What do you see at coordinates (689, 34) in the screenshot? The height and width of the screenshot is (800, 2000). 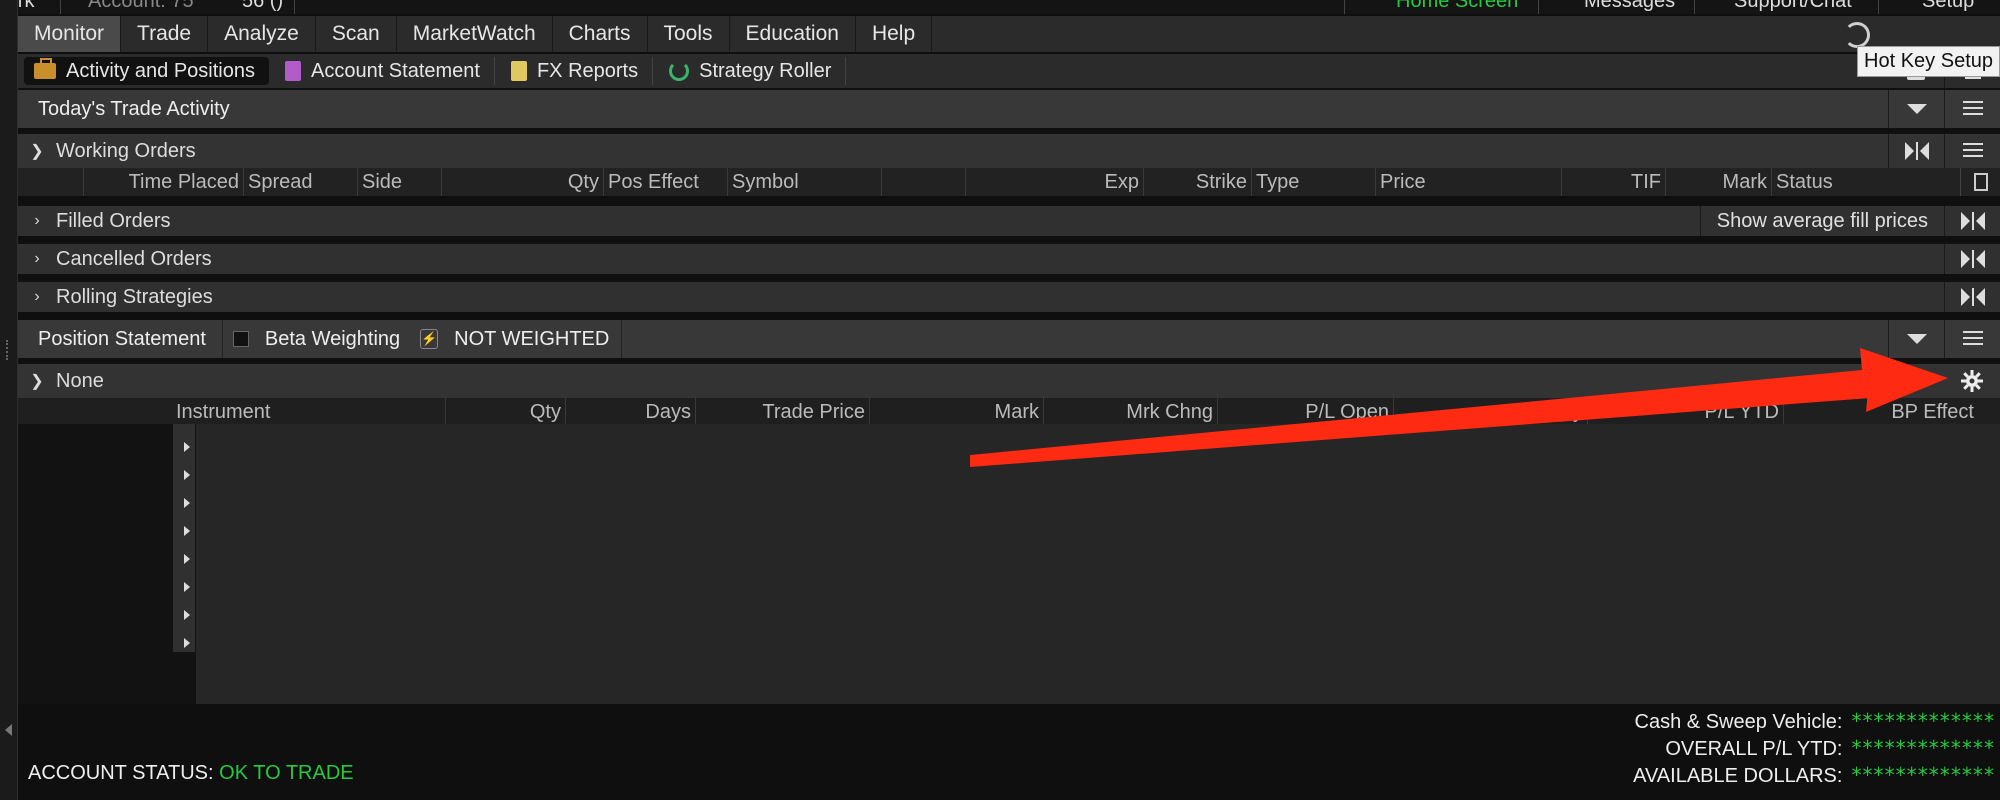 I see `tab-tools: Tools` at bounding box center [689, 34].